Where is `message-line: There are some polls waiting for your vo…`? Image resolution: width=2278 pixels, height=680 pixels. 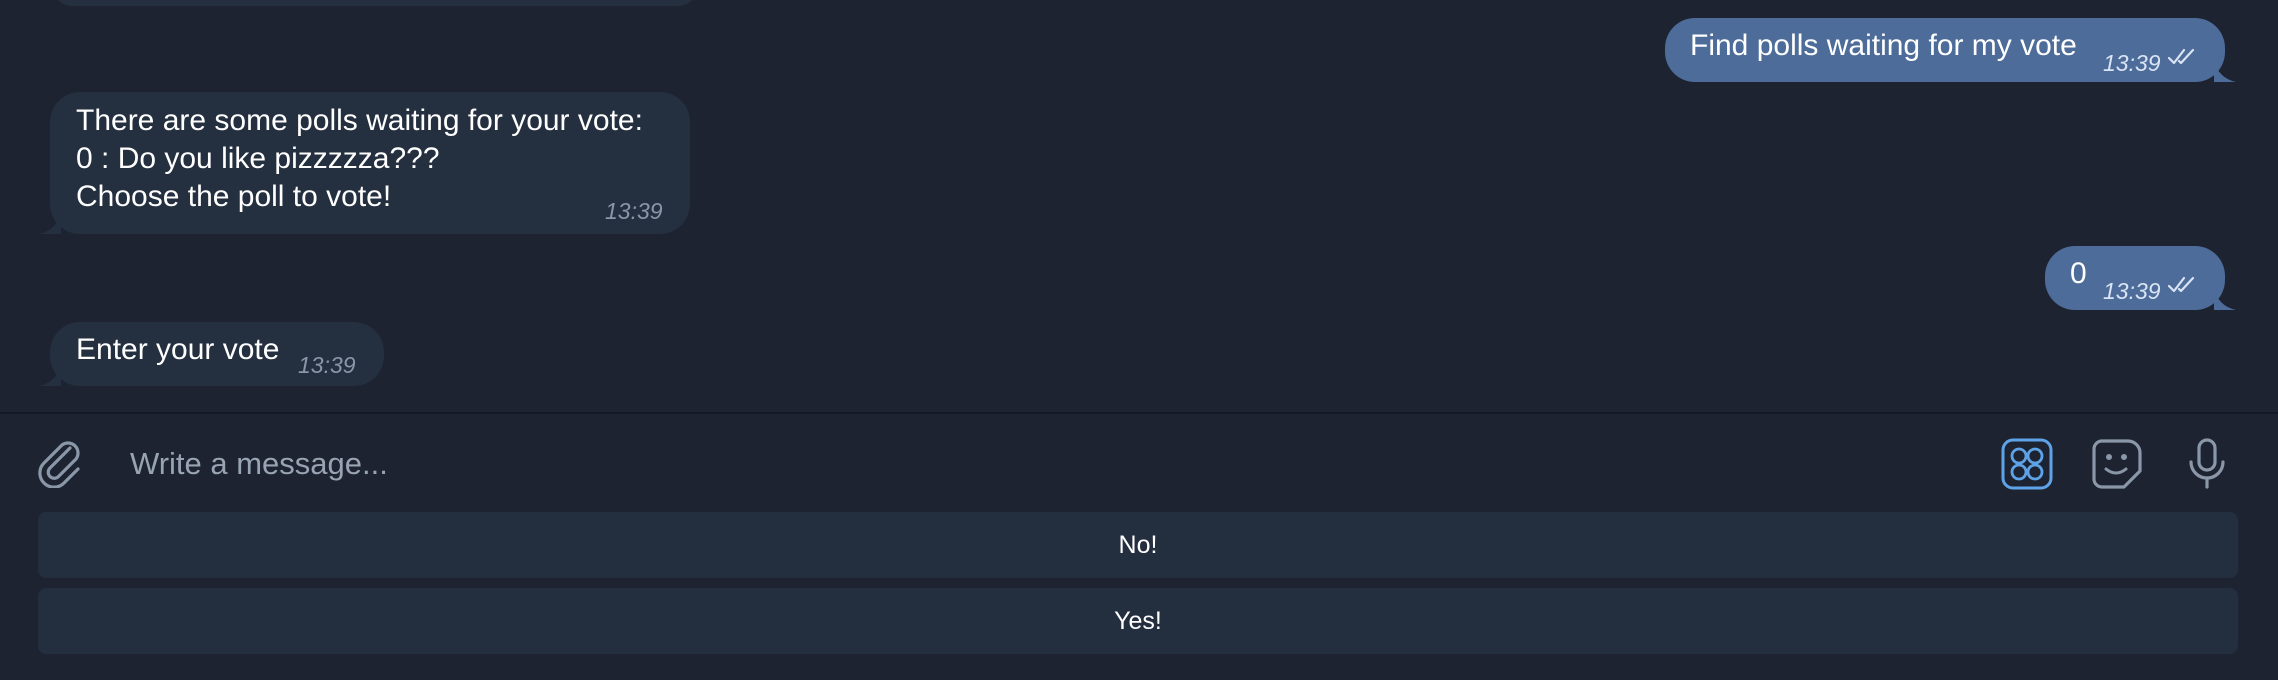 message-line: There are some polls waiting for your vo… is located at coordinates (359, 120).